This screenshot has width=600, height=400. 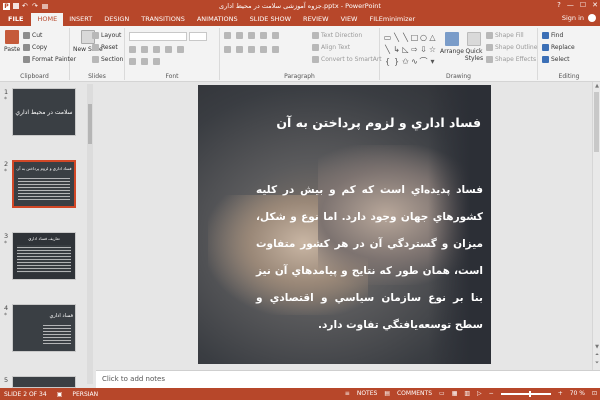 What do you see at coordinates (347, 393) in the screenshot?
I see `notes-icon: ≡` at bounding box center [347, 393].